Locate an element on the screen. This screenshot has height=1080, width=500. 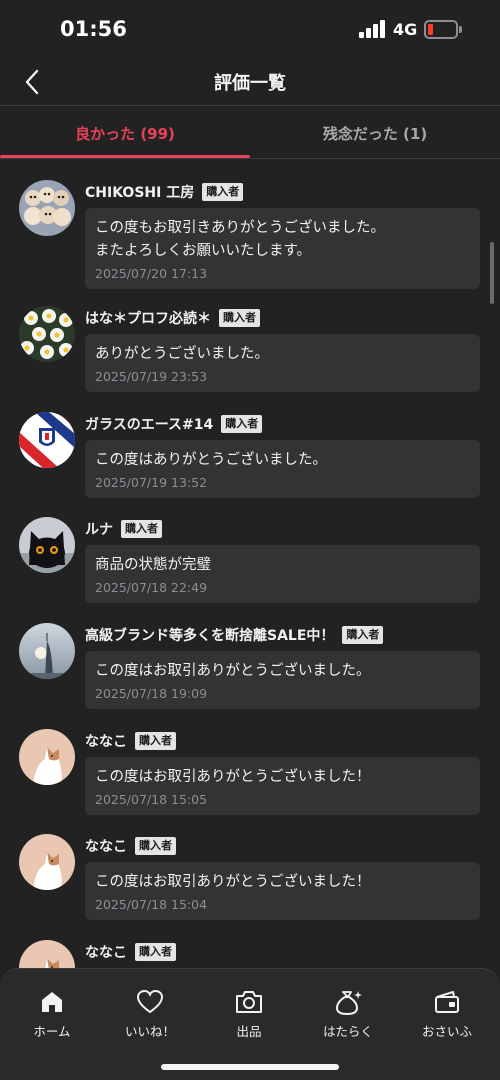
battery-icon is located at coordinates (441, 29).